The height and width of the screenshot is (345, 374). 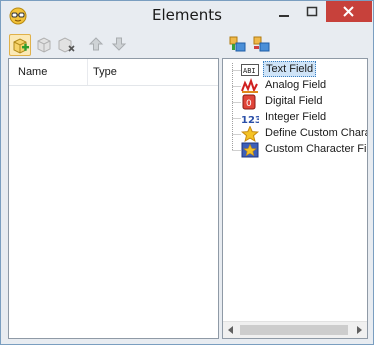 What do you see at coordinates (284, 16) in the screenshot?
I see `minimize-icon` at bounding box center [284, 16].